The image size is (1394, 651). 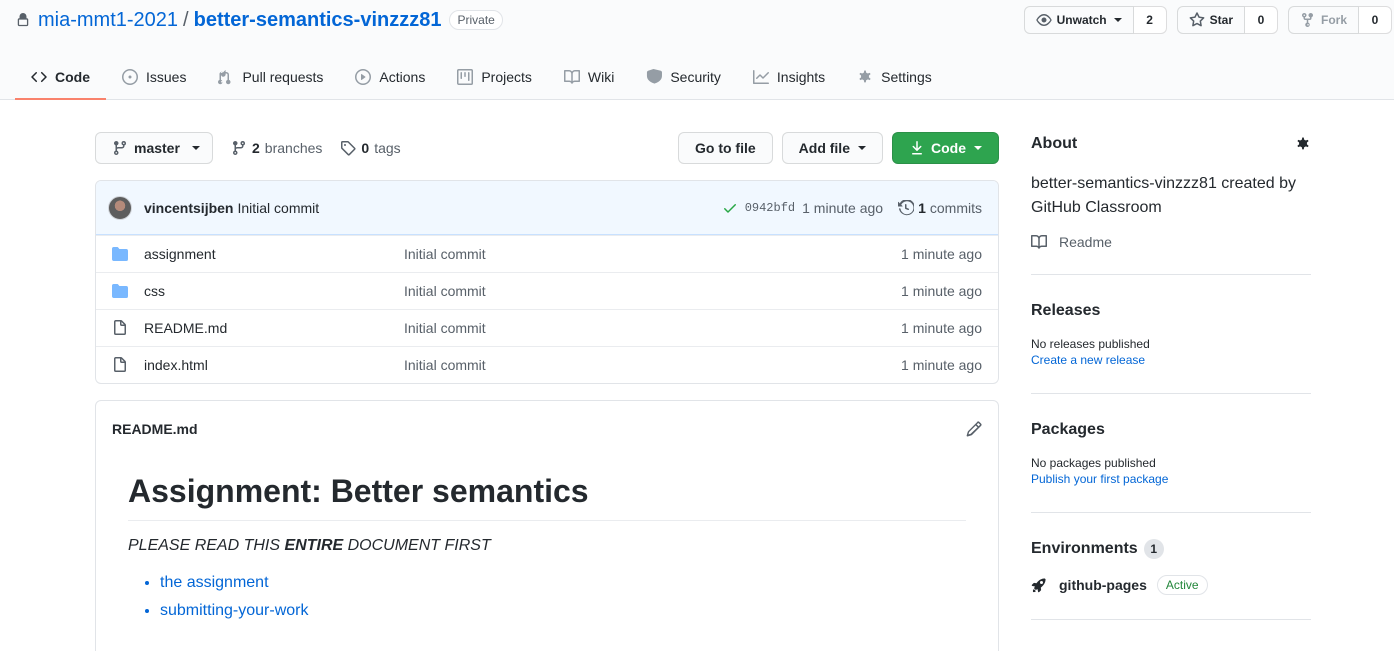 I want to click on readme-link-label: Readme, so click(x=1085, y=242).